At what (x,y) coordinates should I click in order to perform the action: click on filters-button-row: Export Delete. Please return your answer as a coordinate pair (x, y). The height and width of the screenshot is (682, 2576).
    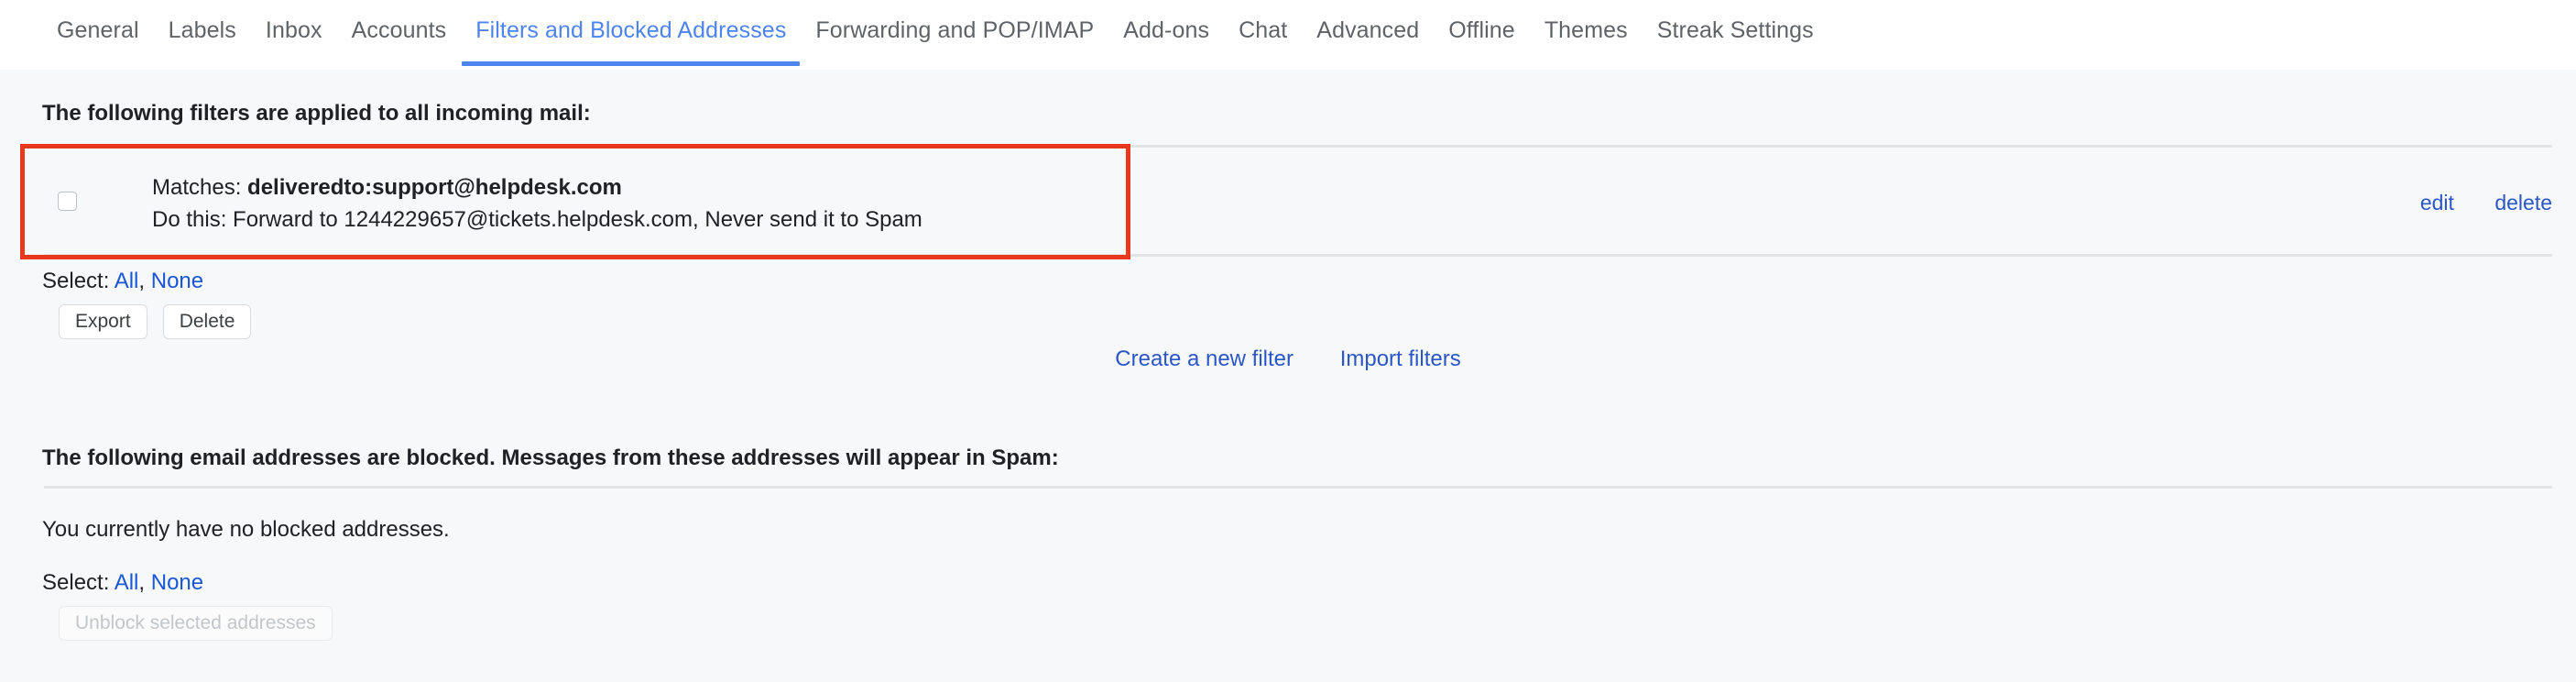
    Looking at the image, I should click on (156, 321).